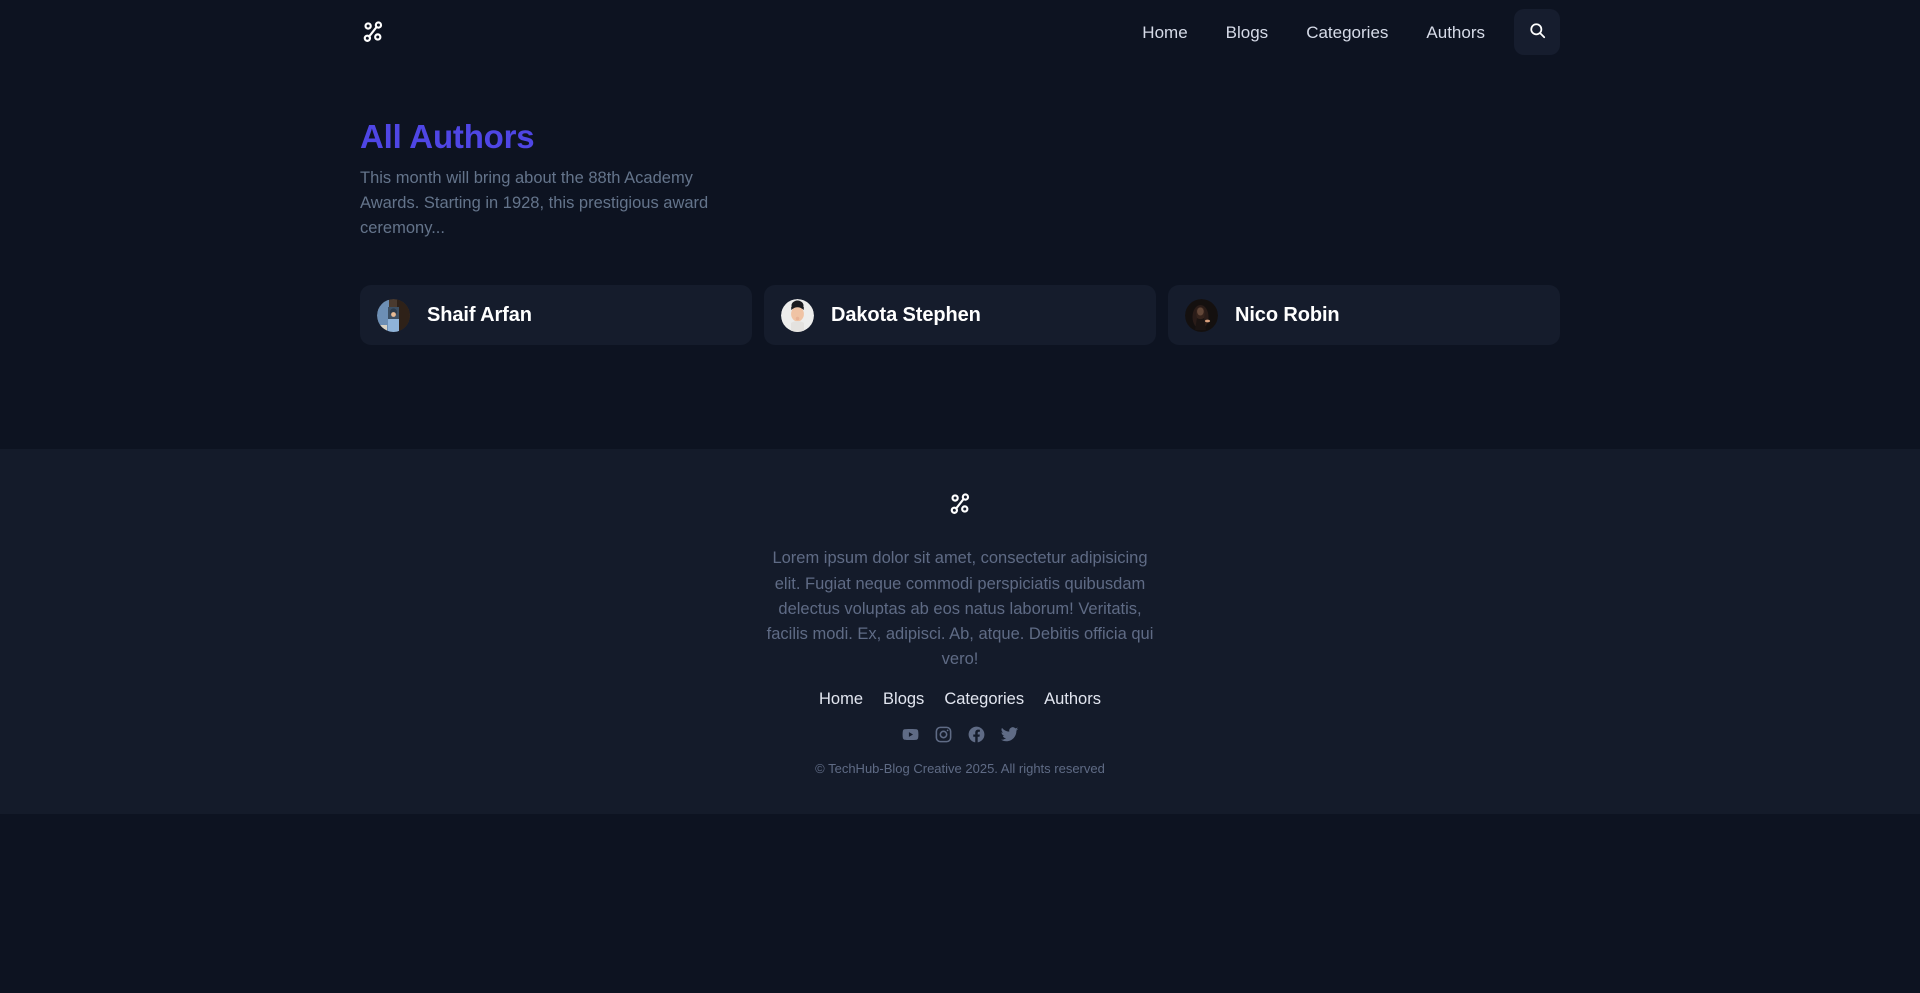 The height and width of the screenshot is (993, 1920). I want to click on authors-grid: Shaif Arfan Dakota Stephen Nico Robin, so click(960, 315).